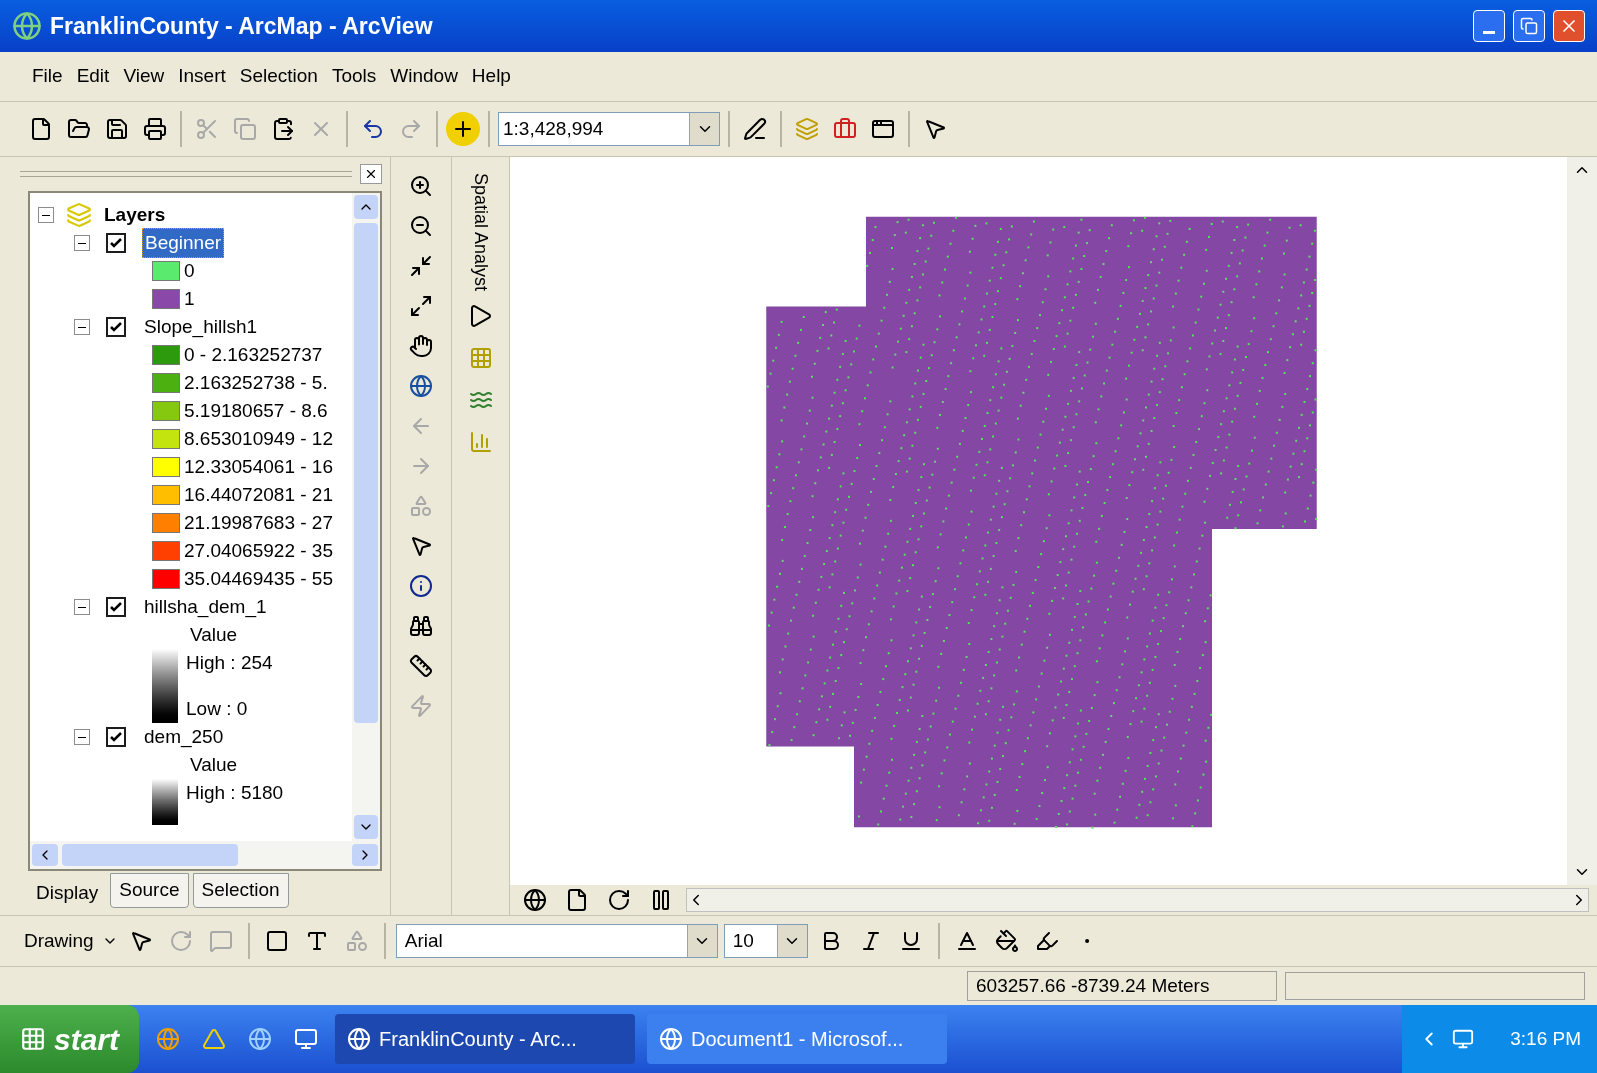 Image resolution: width=1597 pixels, height=1073 pixels. I want to click on color-ramp, so click(165, 802).